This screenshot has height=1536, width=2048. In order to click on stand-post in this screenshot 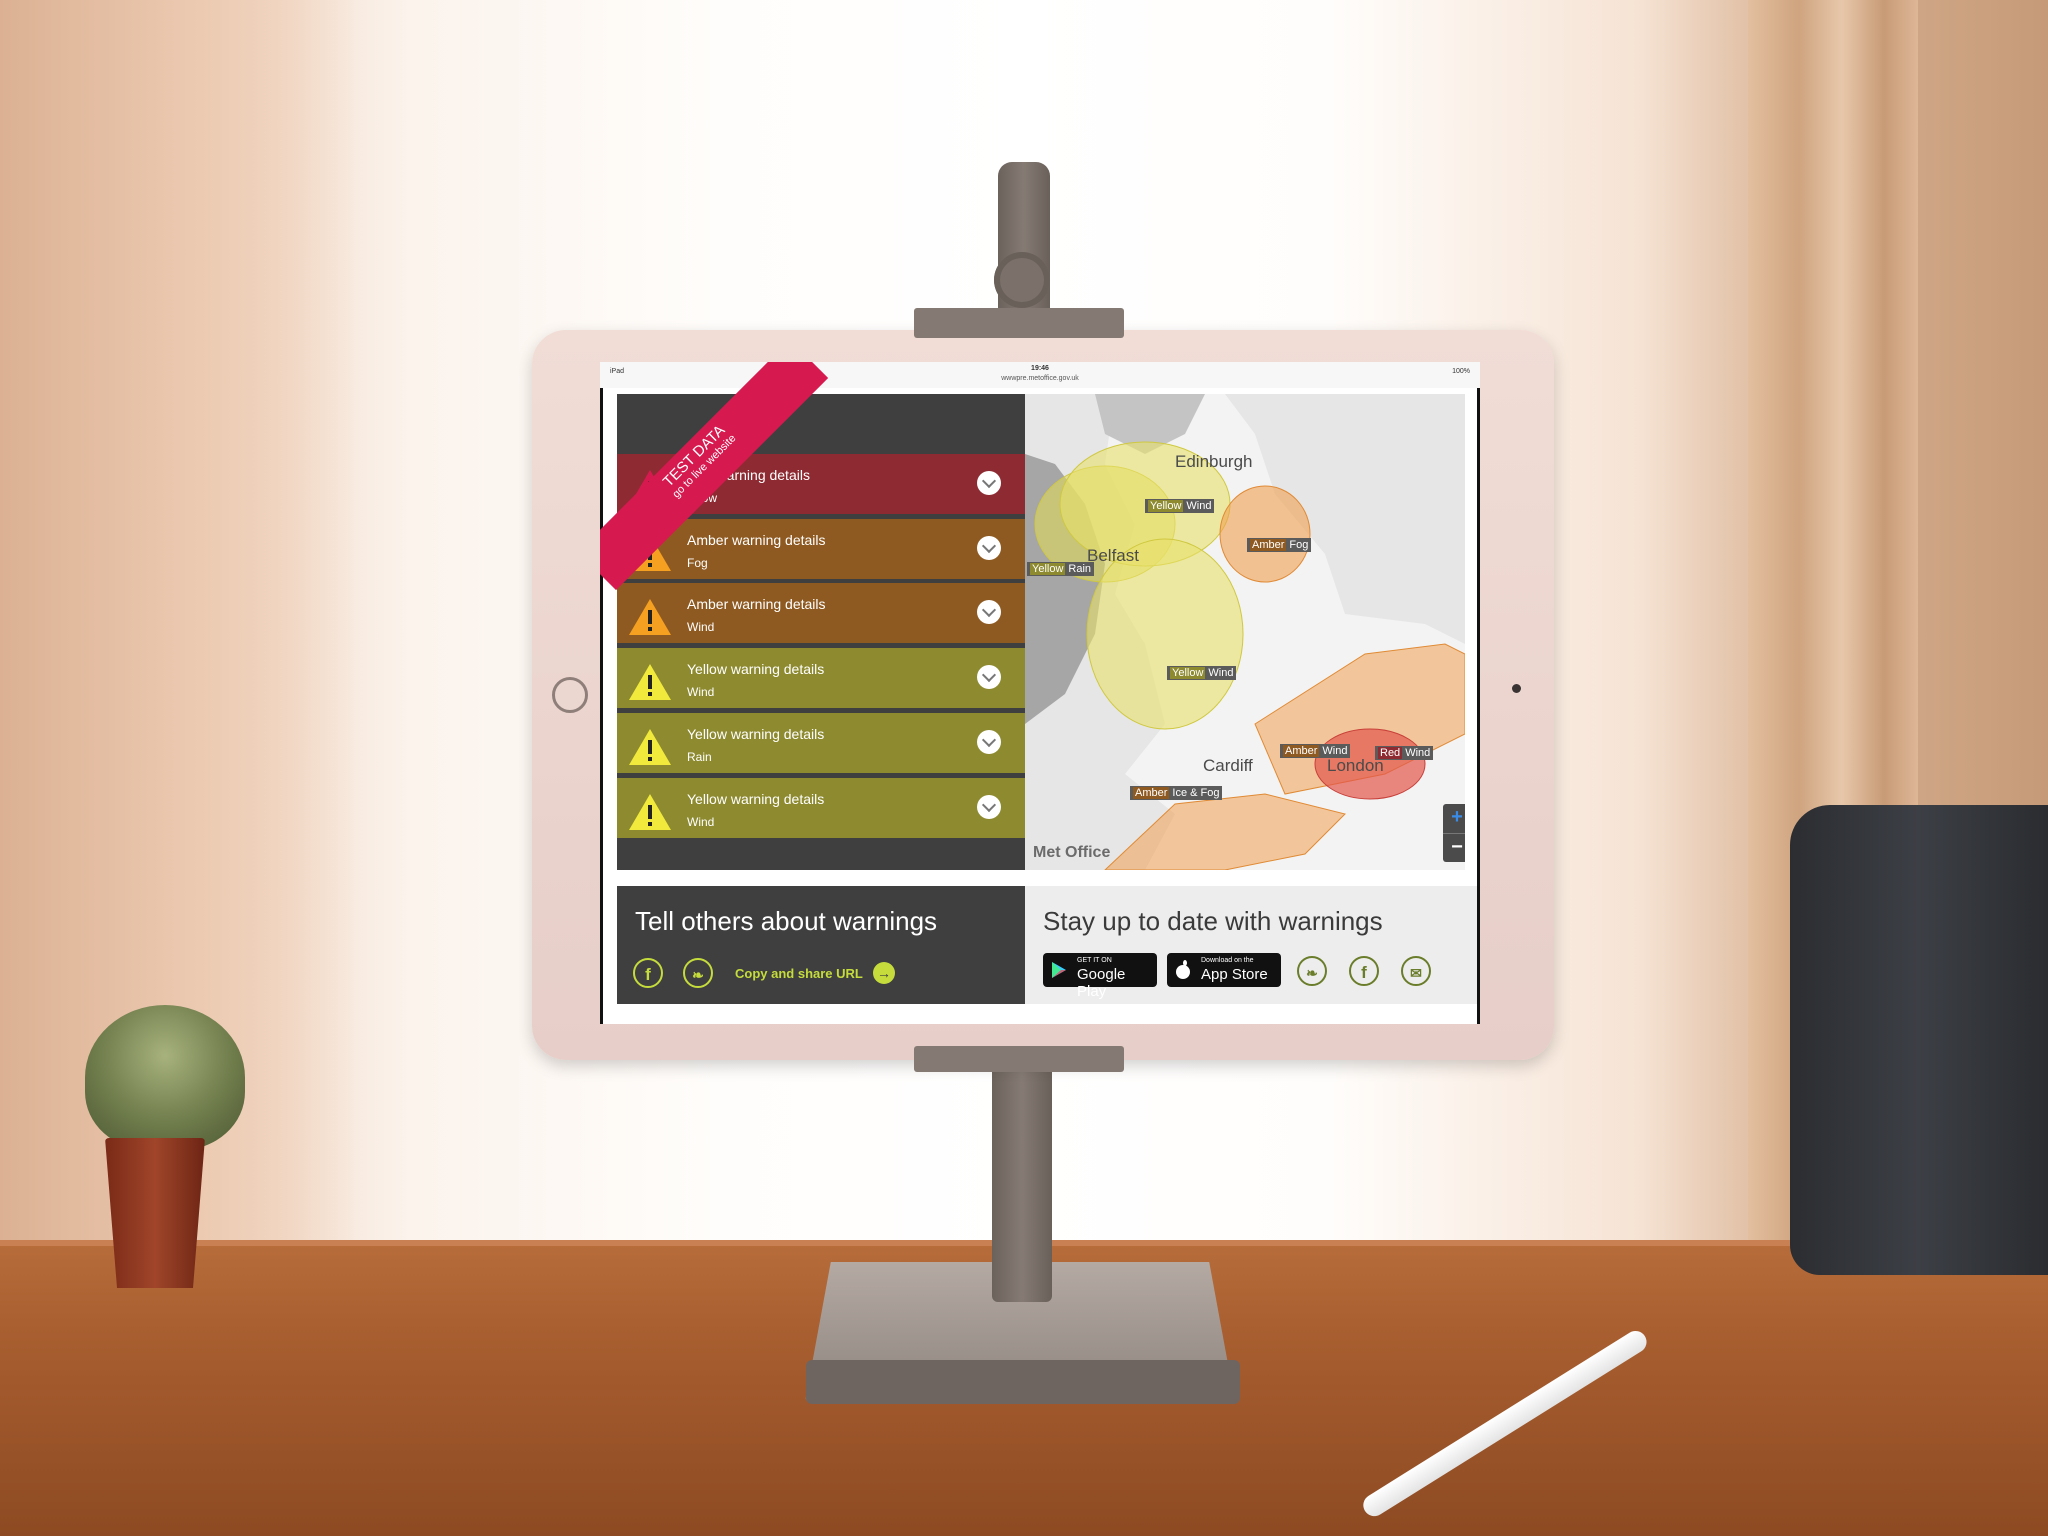, I will do `click(1022, 1182)`.